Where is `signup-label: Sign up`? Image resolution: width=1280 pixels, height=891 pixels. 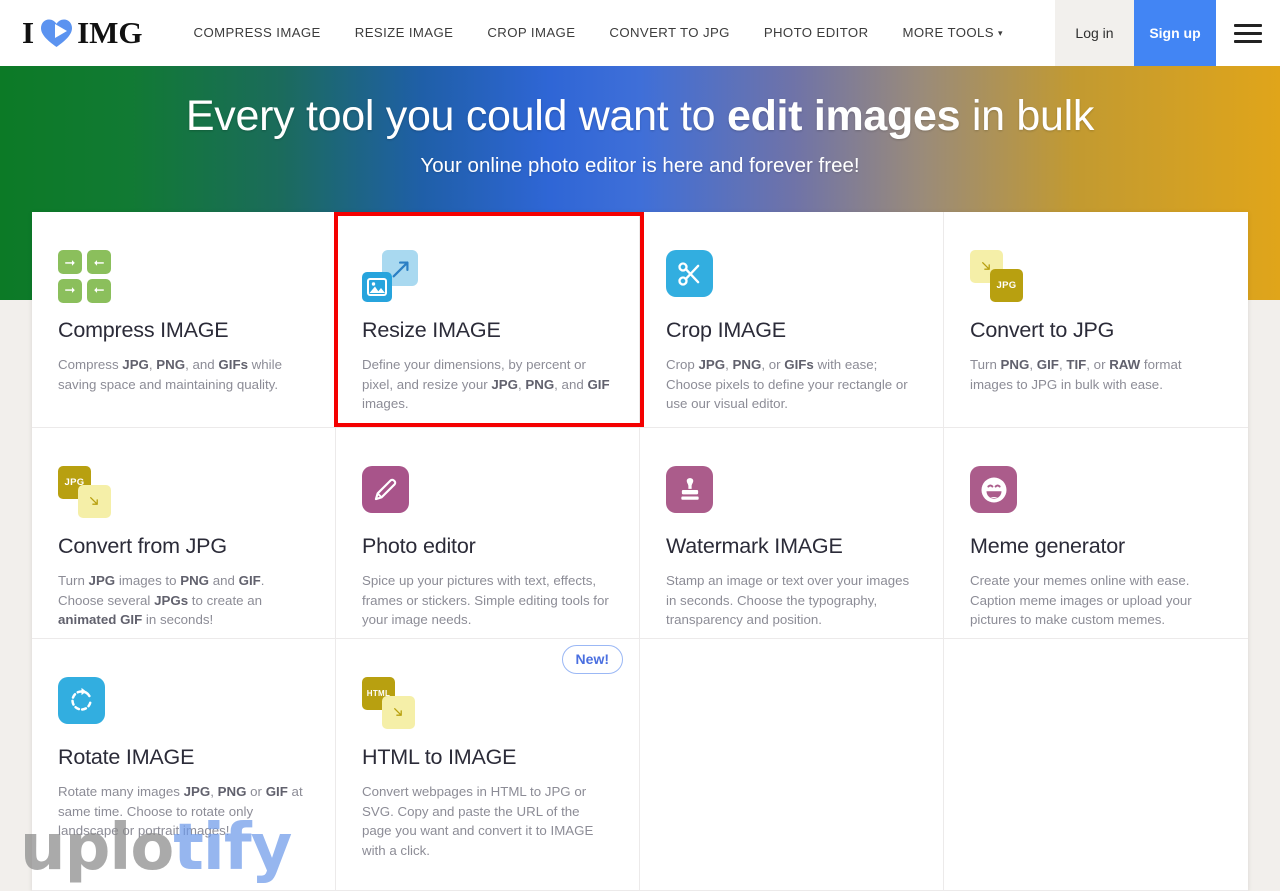
signup-label: Sign up is located at coordinates (1175, 33).